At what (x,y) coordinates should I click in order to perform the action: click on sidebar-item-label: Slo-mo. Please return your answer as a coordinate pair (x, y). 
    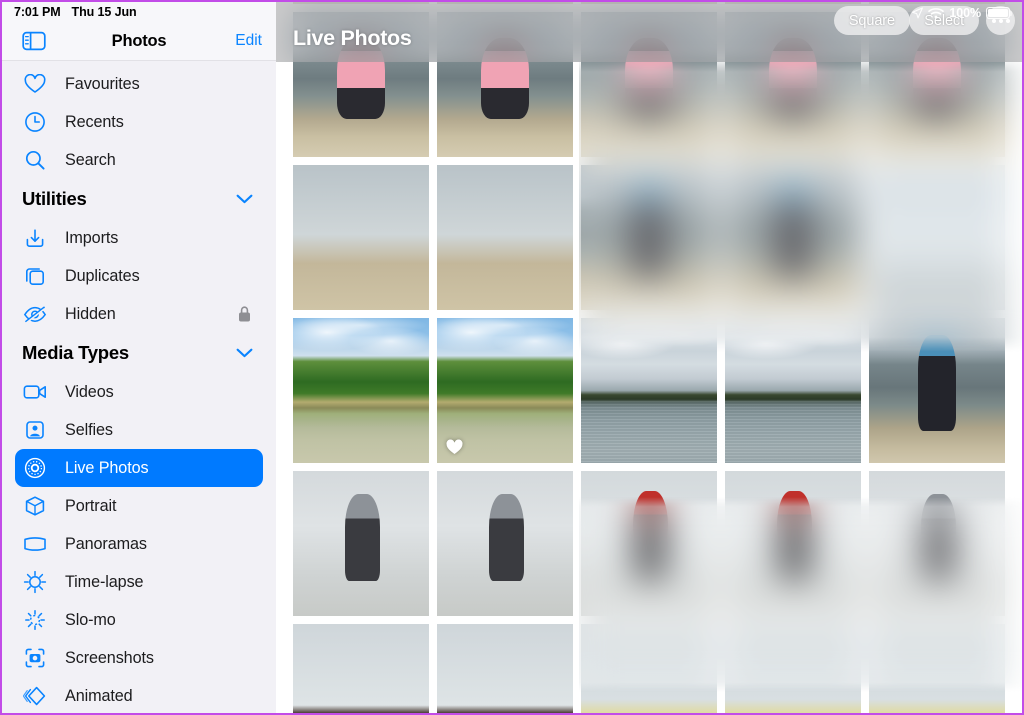
    Looking at the image, I should click on (90, 619).